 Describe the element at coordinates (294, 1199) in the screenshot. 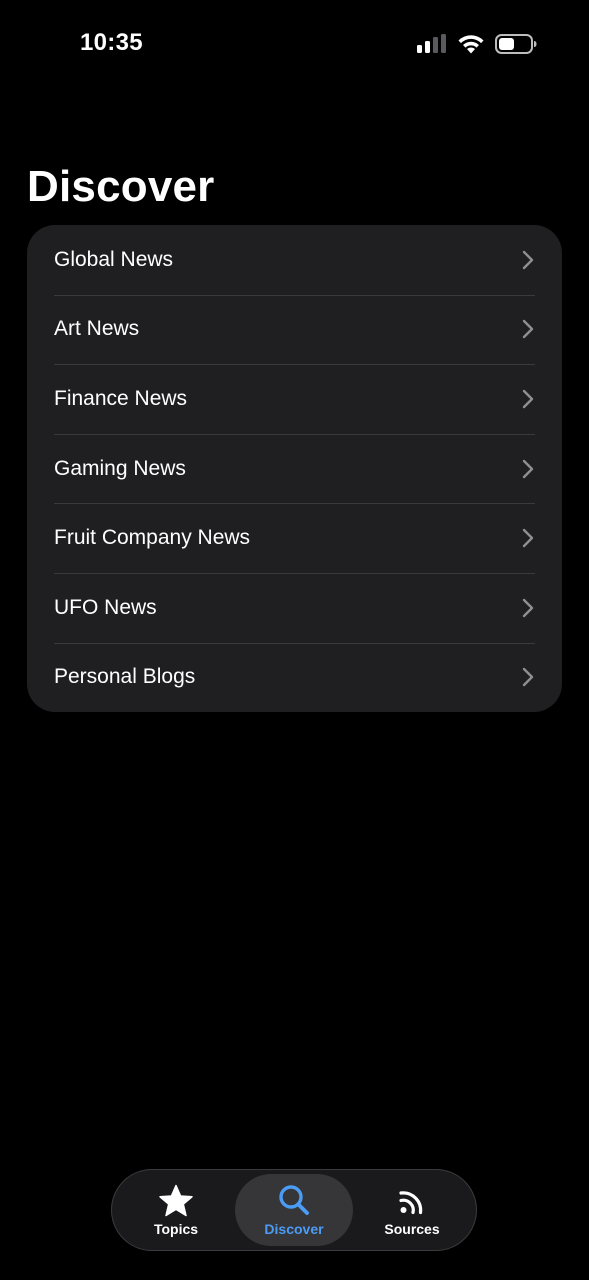

I see `search-icon` at that location.